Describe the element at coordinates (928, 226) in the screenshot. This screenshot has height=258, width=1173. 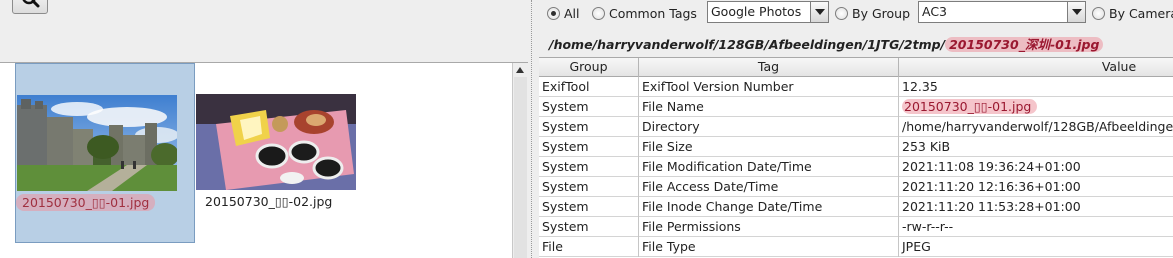
I see `cell-value: -rw-r--r--` at that location.